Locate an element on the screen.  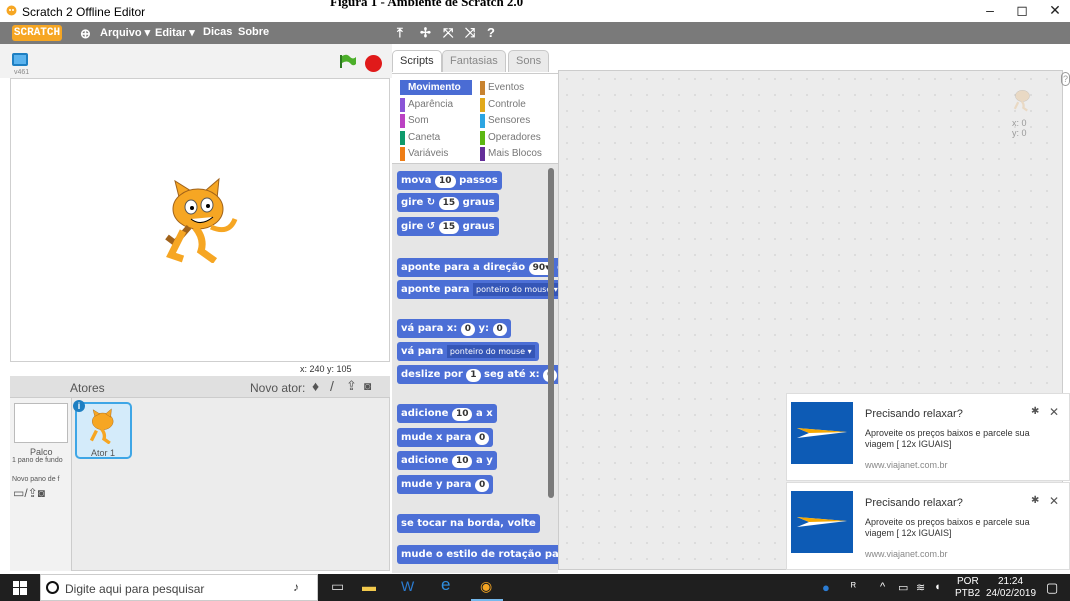
green-flag-icon is located at coordinates (348, 61).